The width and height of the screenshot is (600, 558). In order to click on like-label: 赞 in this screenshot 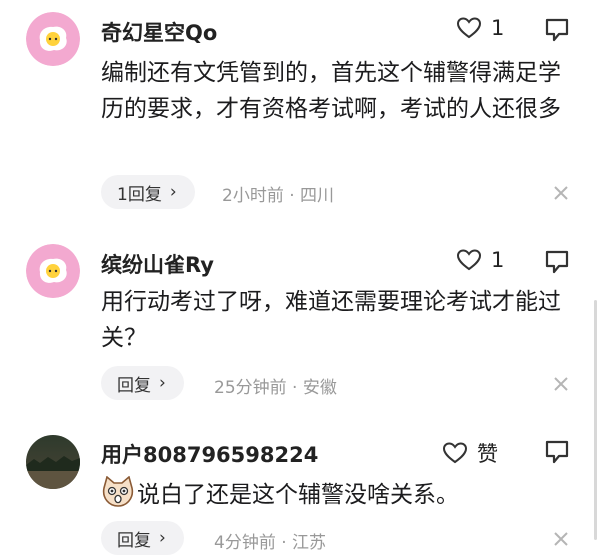, I will do `click(487, 454)`.